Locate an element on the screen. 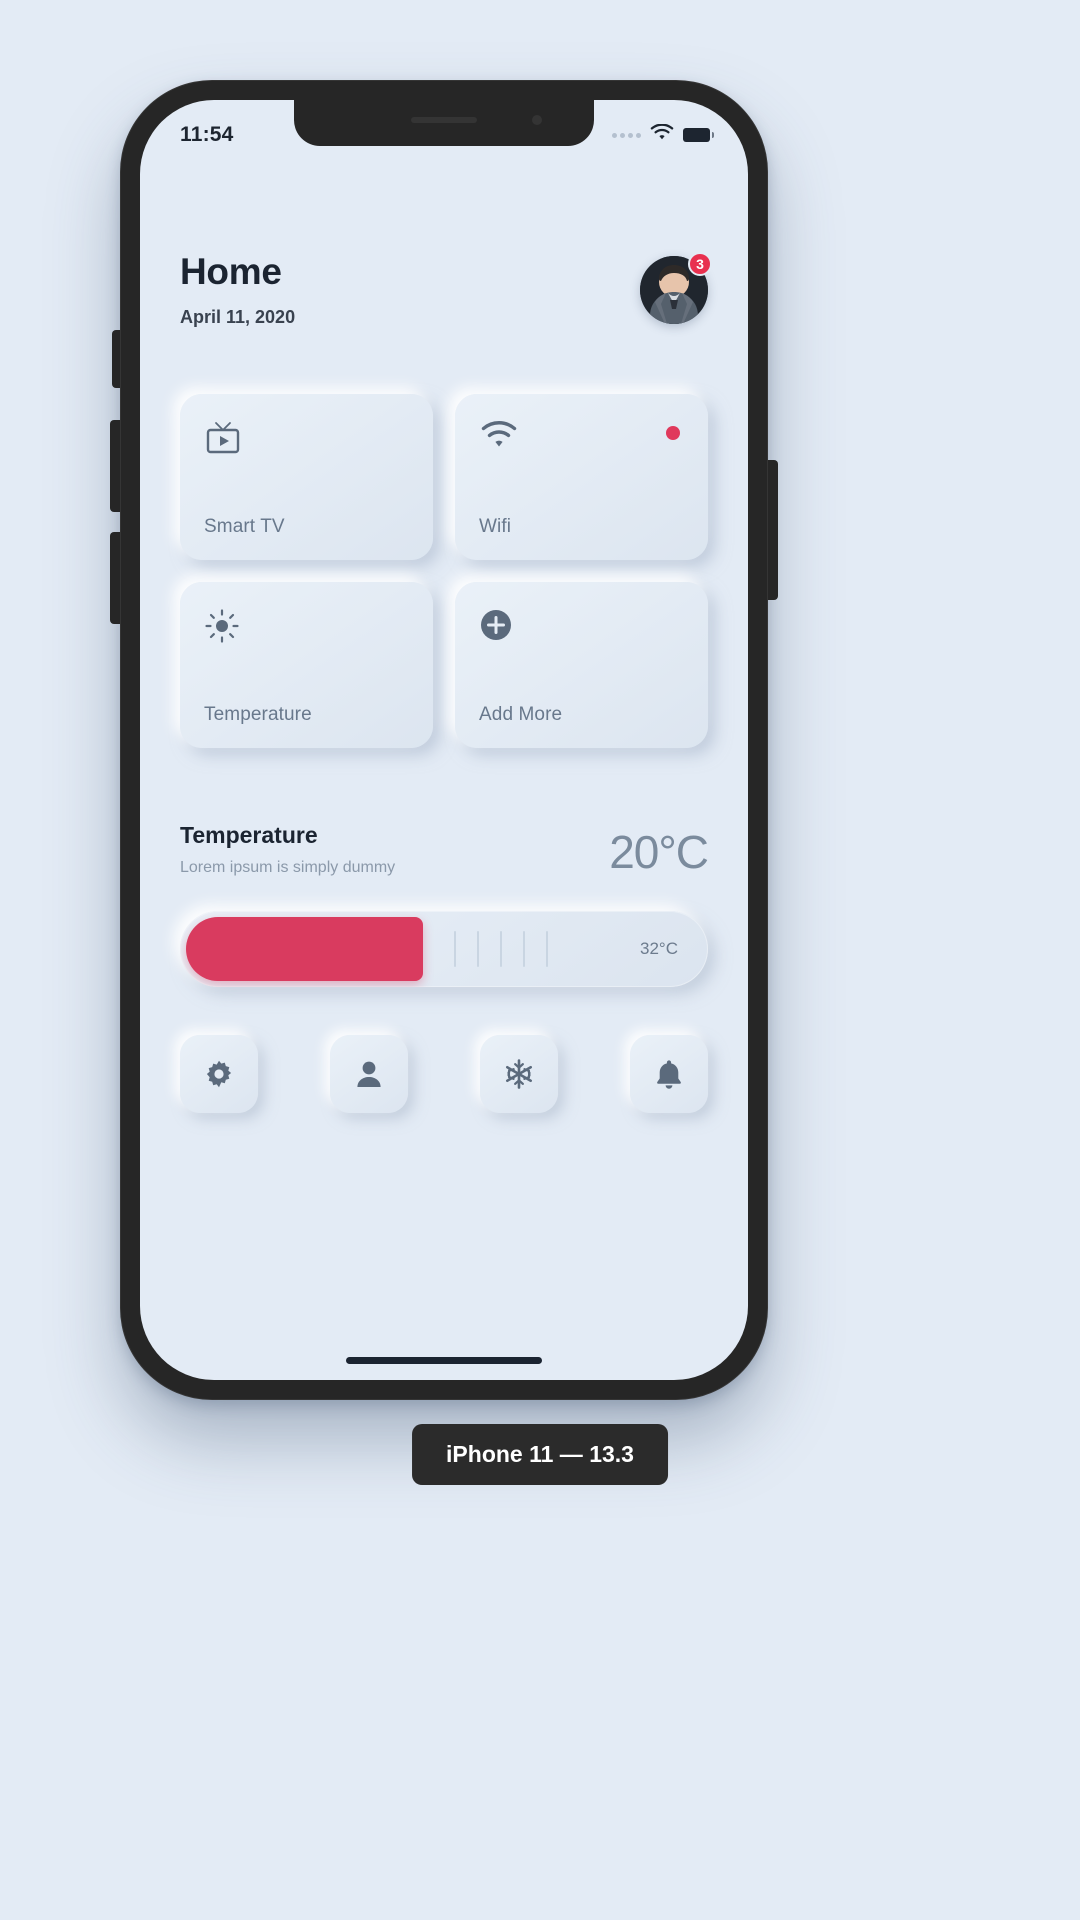 The height and width of the screenshot is (1920, 1080). signal-dots-icon is located at coordinates (626, 135).